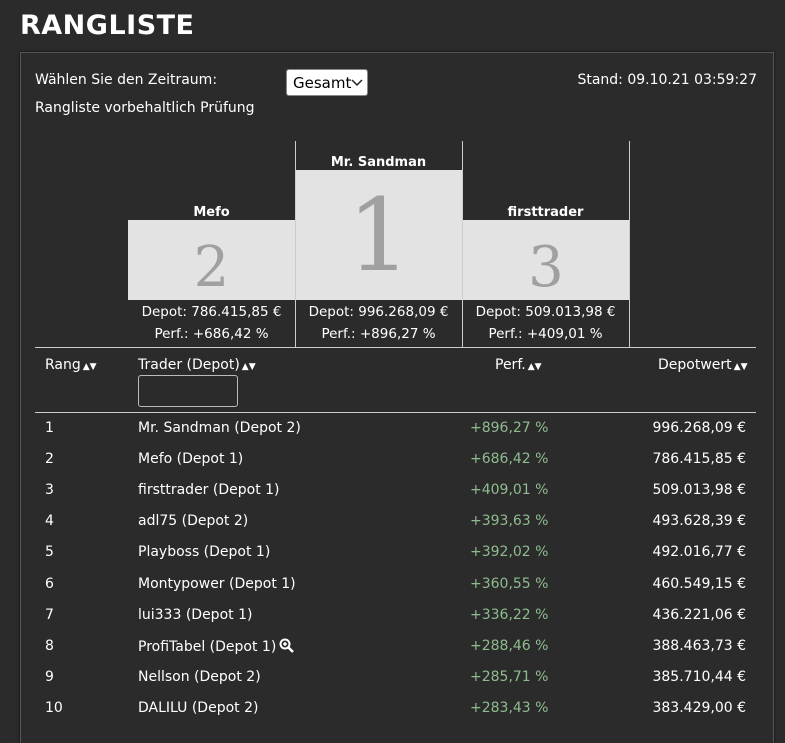 This screenshot has height=743, width=785. Describe the element at coordinates (509, 459) in the screenshot. I see `perf-cell: +686,42 %` at that location.